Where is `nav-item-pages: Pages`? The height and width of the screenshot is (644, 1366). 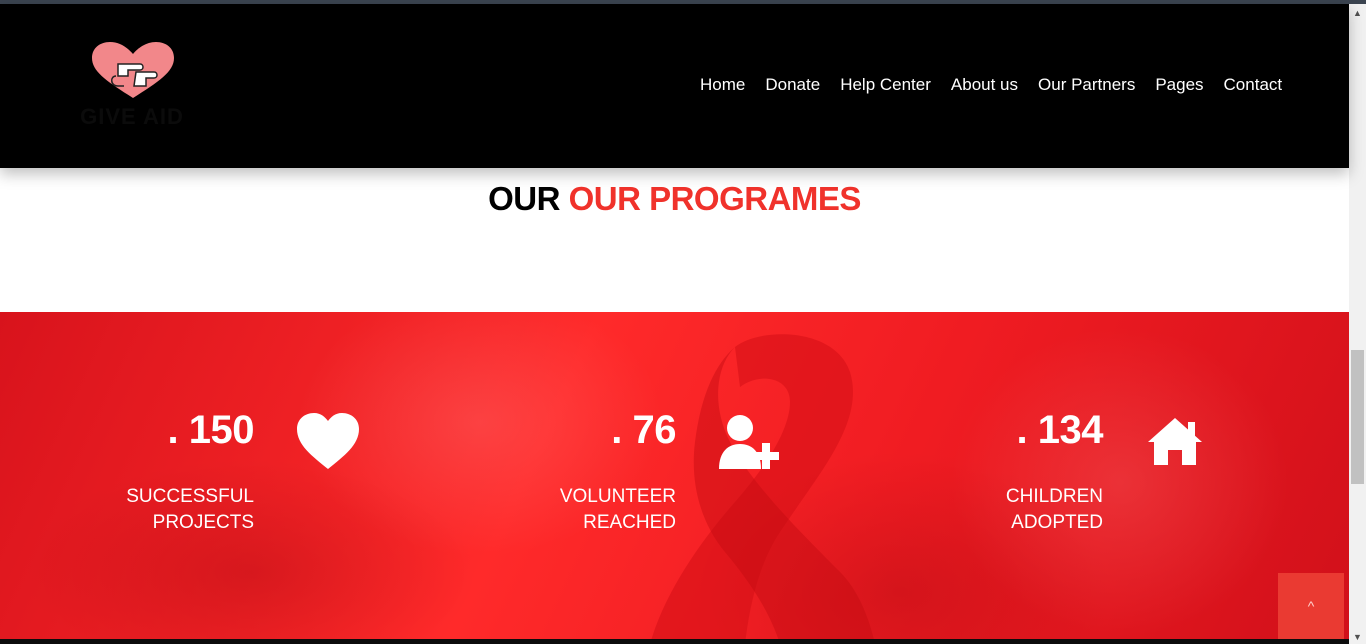
nav-item-pages: Pages is located at coordinates (1179, 85).